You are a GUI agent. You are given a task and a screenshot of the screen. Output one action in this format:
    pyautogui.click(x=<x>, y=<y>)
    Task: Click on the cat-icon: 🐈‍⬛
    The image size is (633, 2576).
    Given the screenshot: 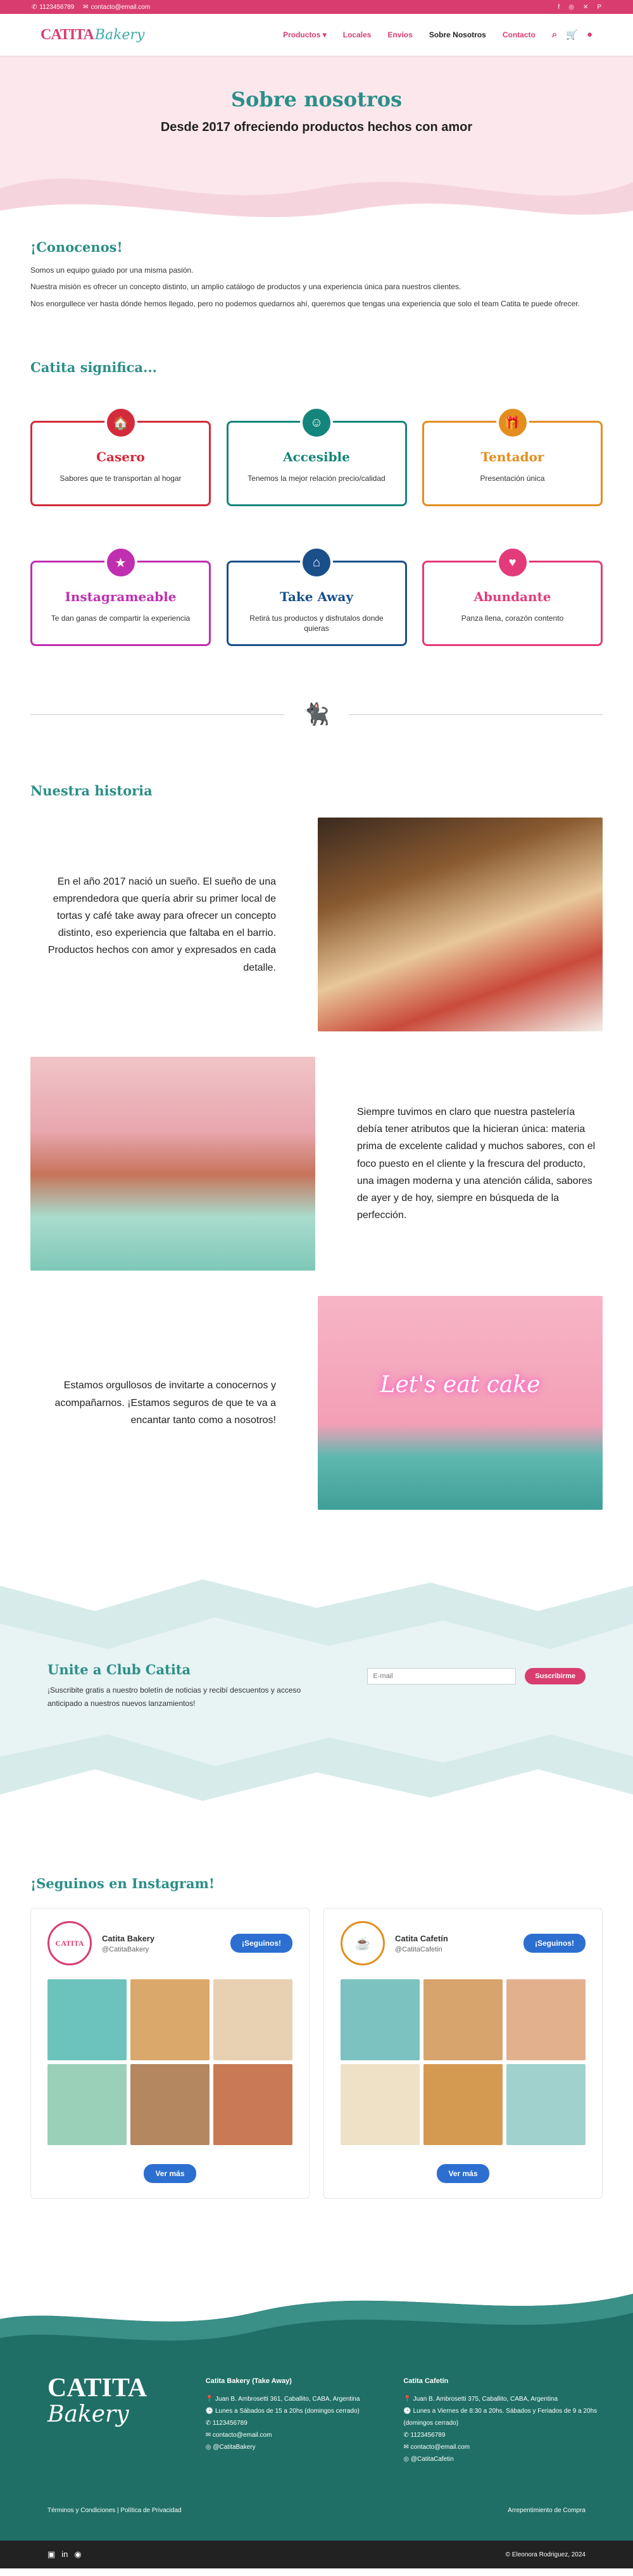 What is the action you would take?
    pyautogui.click(x=316, y=714)
    